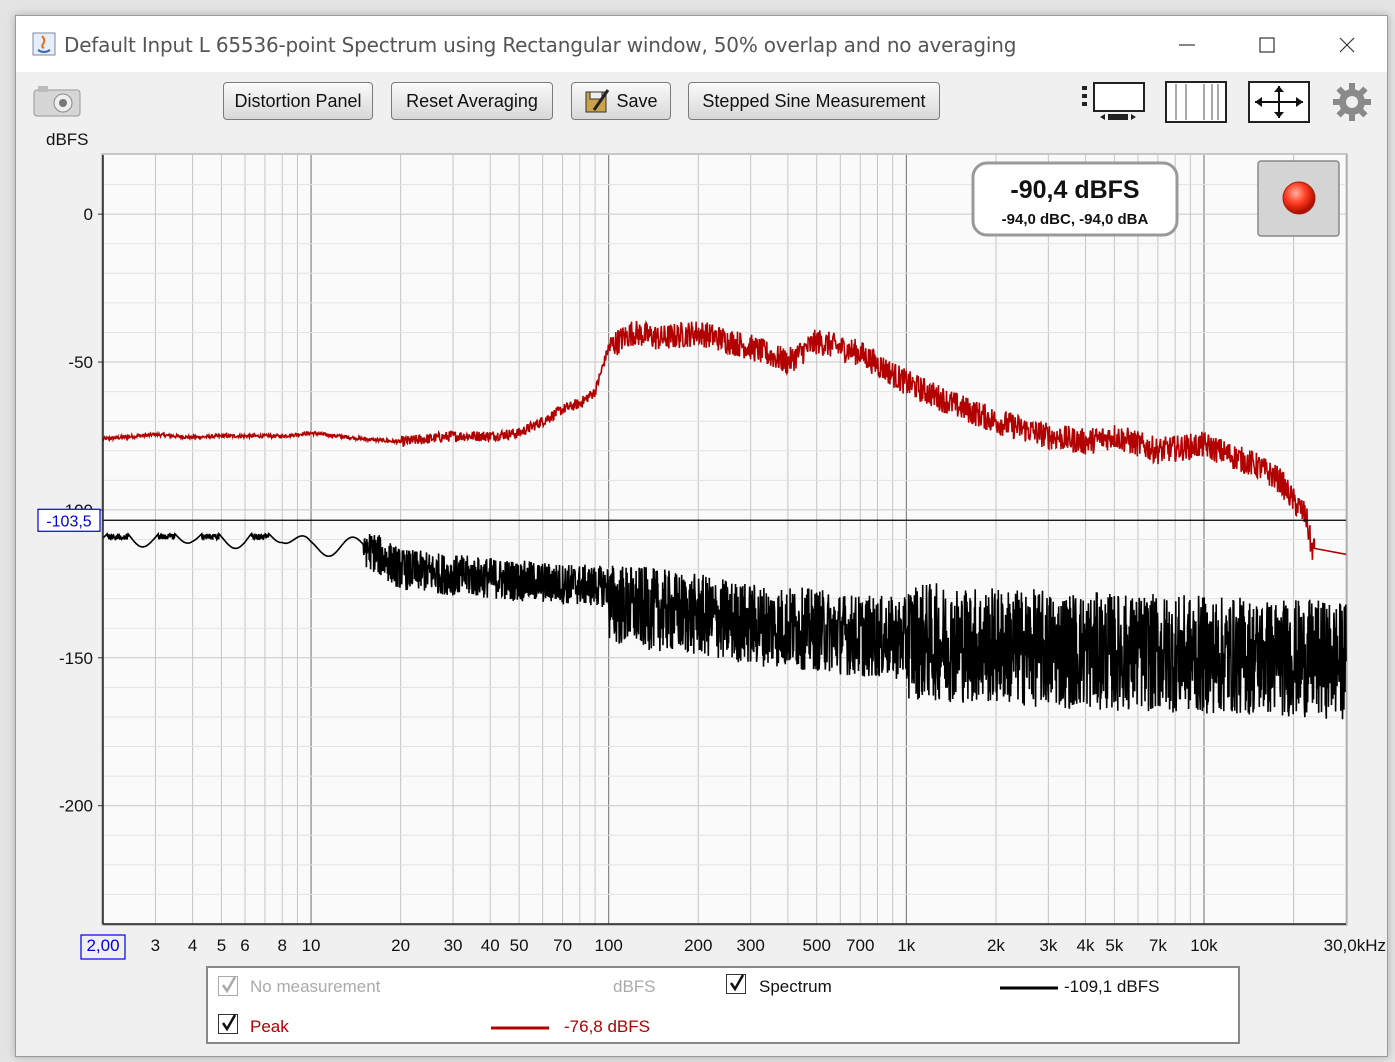 The image size is (1395, 1062). Describe the element at coordinates (1114, 945) in the screenshot. I see `x-tick-label: 5k` at that location.